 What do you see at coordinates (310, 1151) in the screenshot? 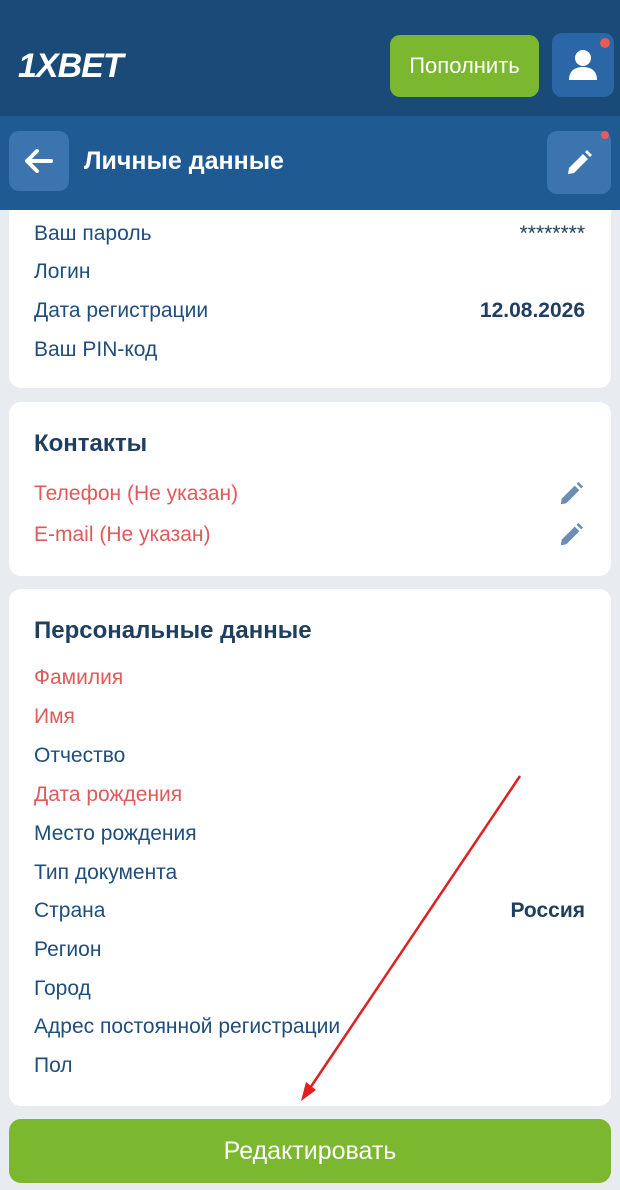
I see `edit-button: Редактировать` at bounding box center [310, 1151].